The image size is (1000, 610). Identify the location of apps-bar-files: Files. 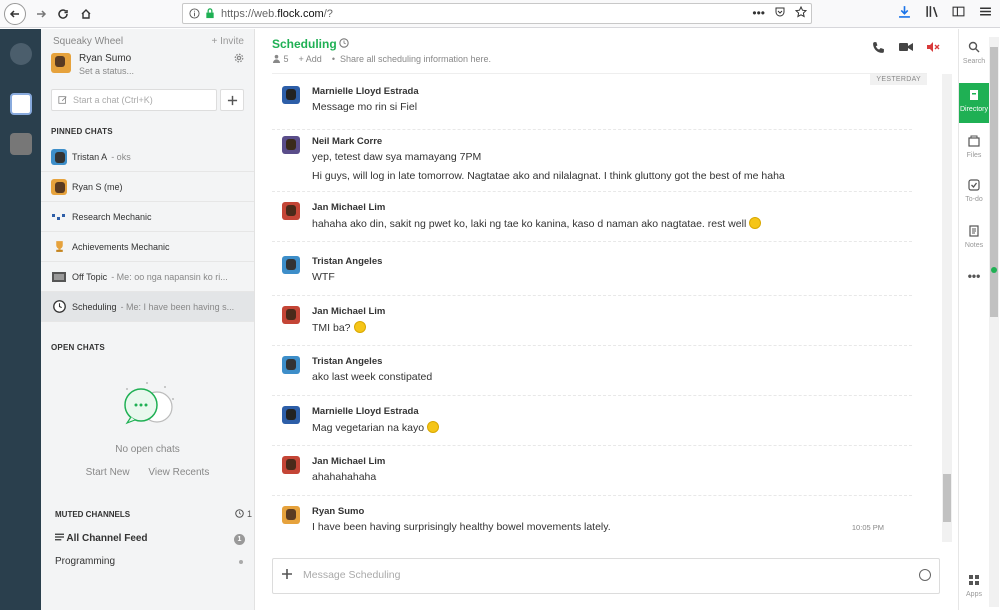
(974, 153).